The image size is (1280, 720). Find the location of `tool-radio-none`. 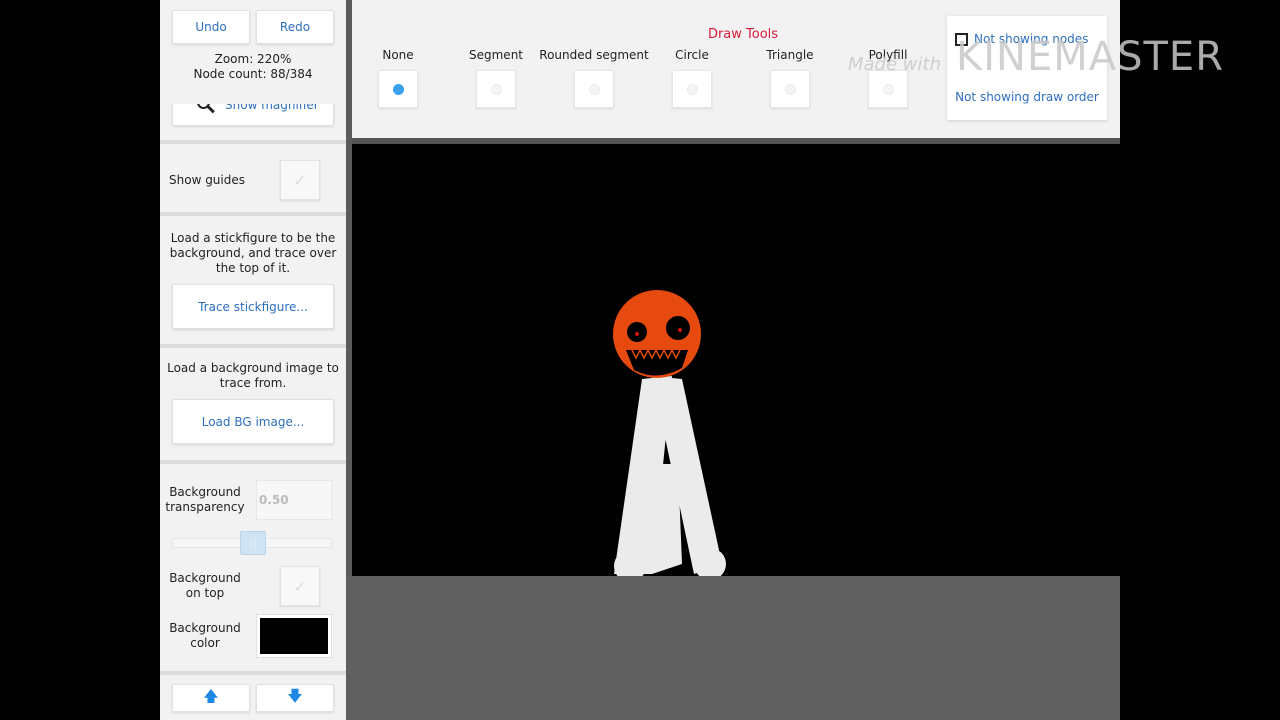

tool-radio-none is located at coordinates (398, 89).